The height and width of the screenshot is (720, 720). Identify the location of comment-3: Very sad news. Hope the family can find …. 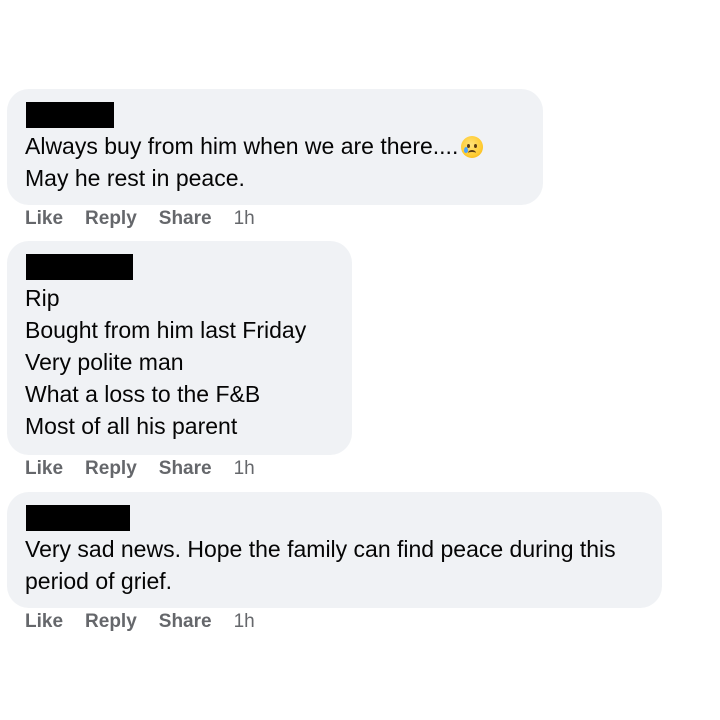
(334, 550).